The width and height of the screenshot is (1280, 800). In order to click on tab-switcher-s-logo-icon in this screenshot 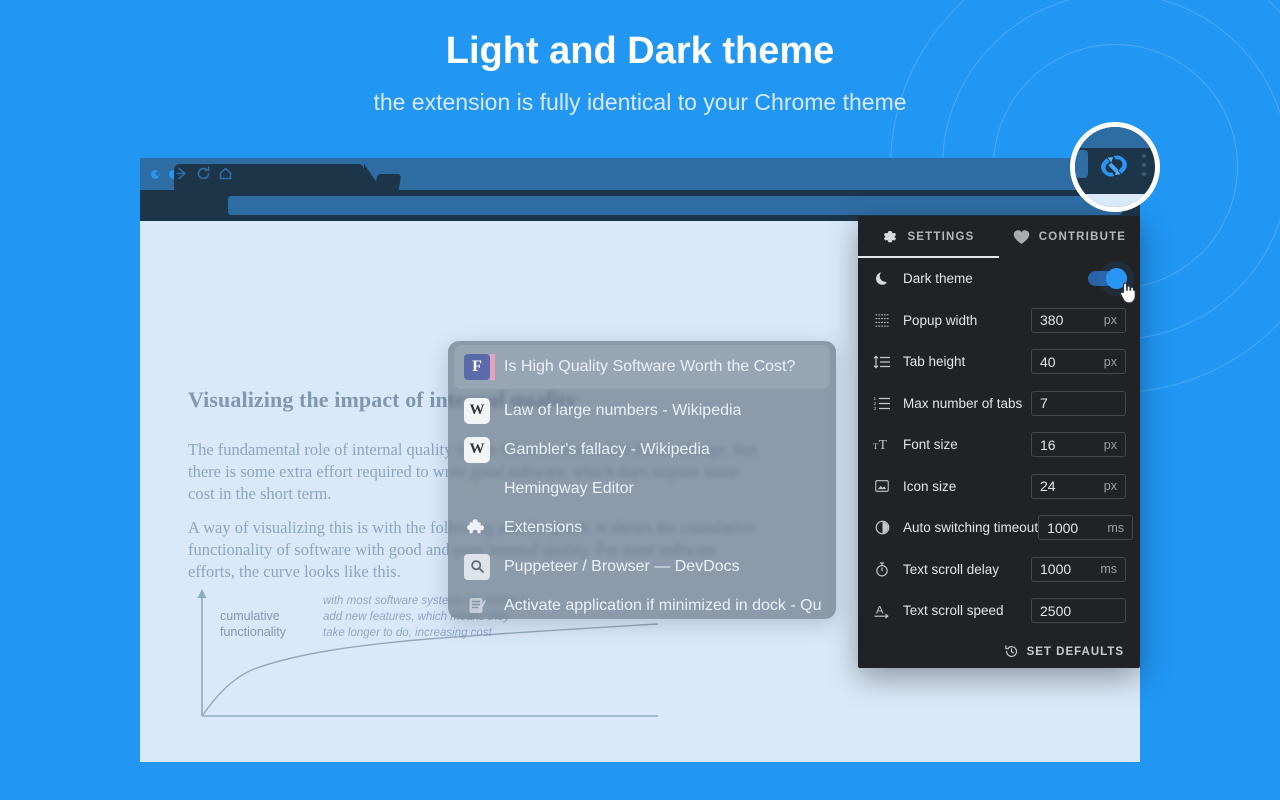, I will do `click(1114, 166)`.